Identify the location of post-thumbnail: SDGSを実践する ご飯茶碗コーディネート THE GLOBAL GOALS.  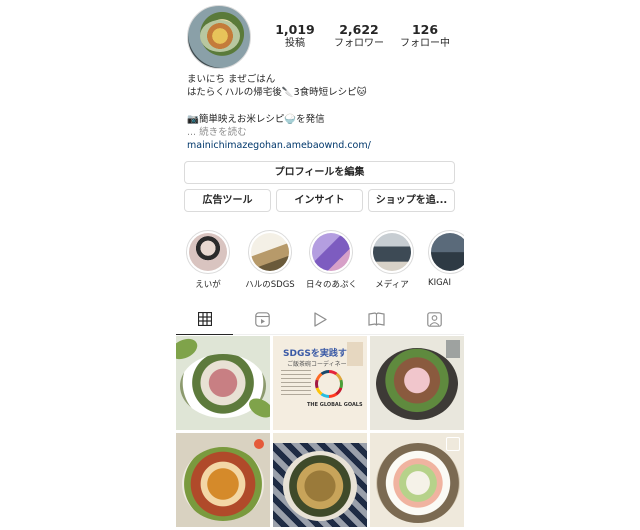
(320, 383).